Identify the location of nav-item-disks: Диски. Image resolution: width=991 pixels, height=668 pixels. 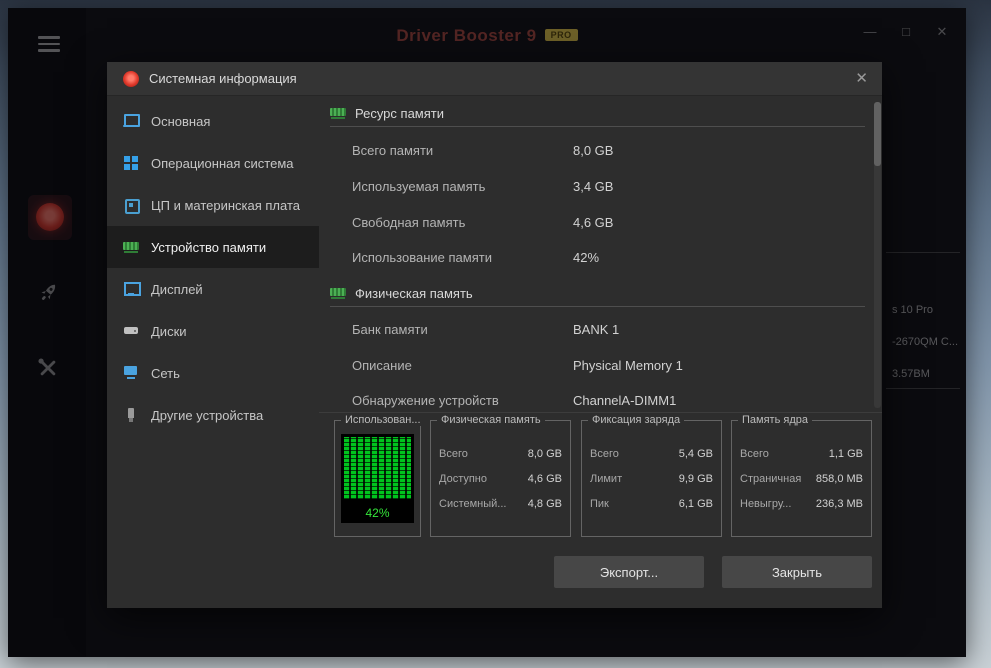
(213, 331).